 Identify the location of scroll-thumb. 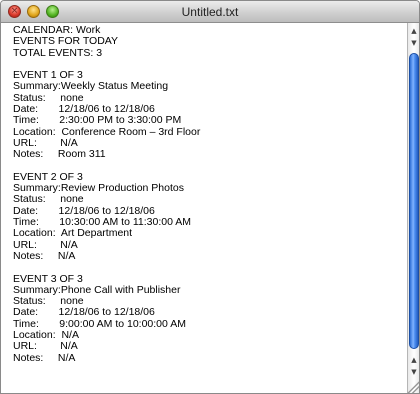
(414, 201).